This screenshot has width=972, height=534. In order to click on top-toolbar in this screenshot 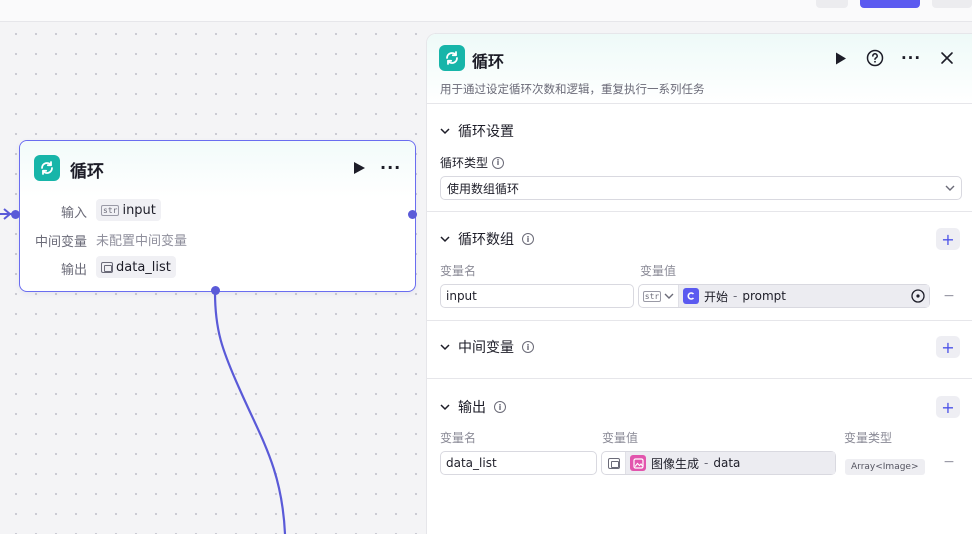, I will do `click(486, 11)`.